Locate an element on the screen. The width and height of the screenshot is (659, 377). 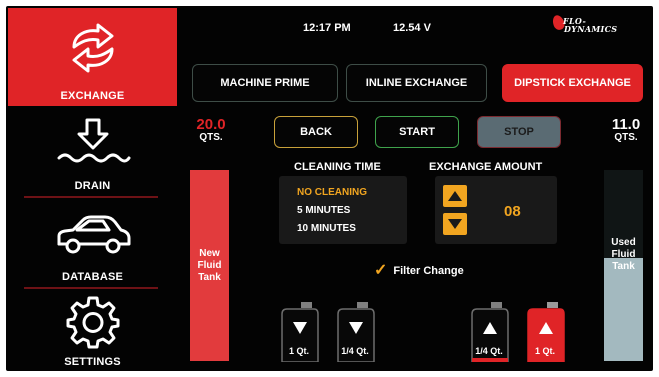
exchange-arrows-icon is located at coordinates (93, 48).